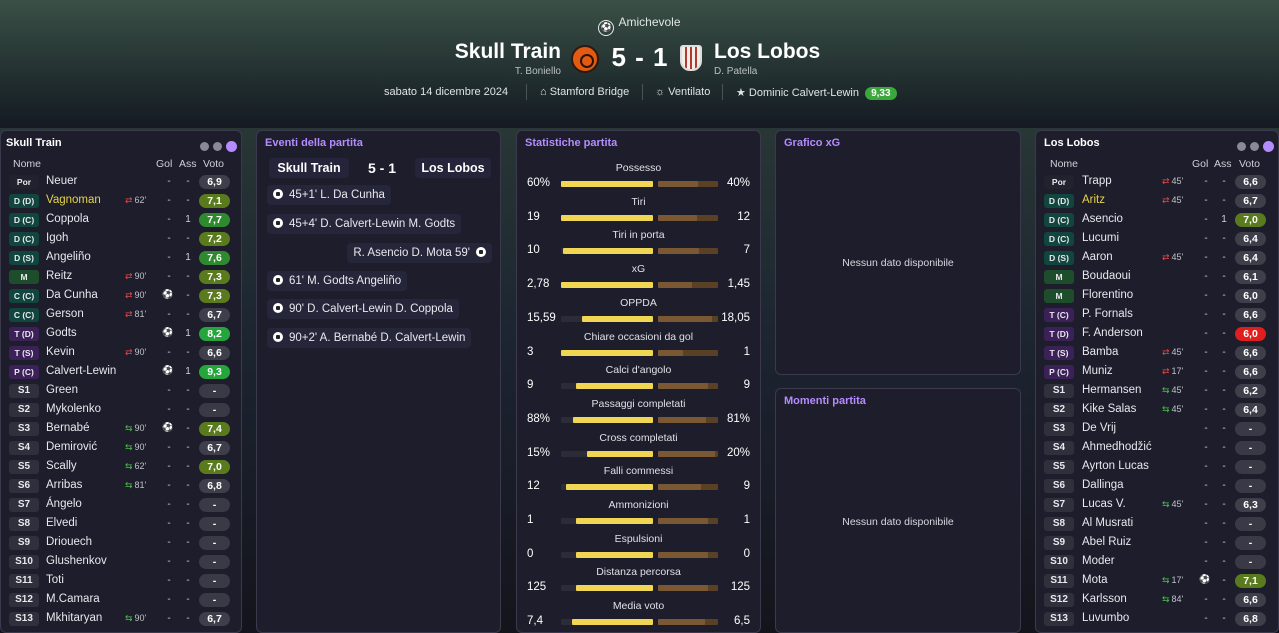  Describe the element at coordinates (1099, 428) in the screenshot. I see `player-name: De Vrij` at that location.